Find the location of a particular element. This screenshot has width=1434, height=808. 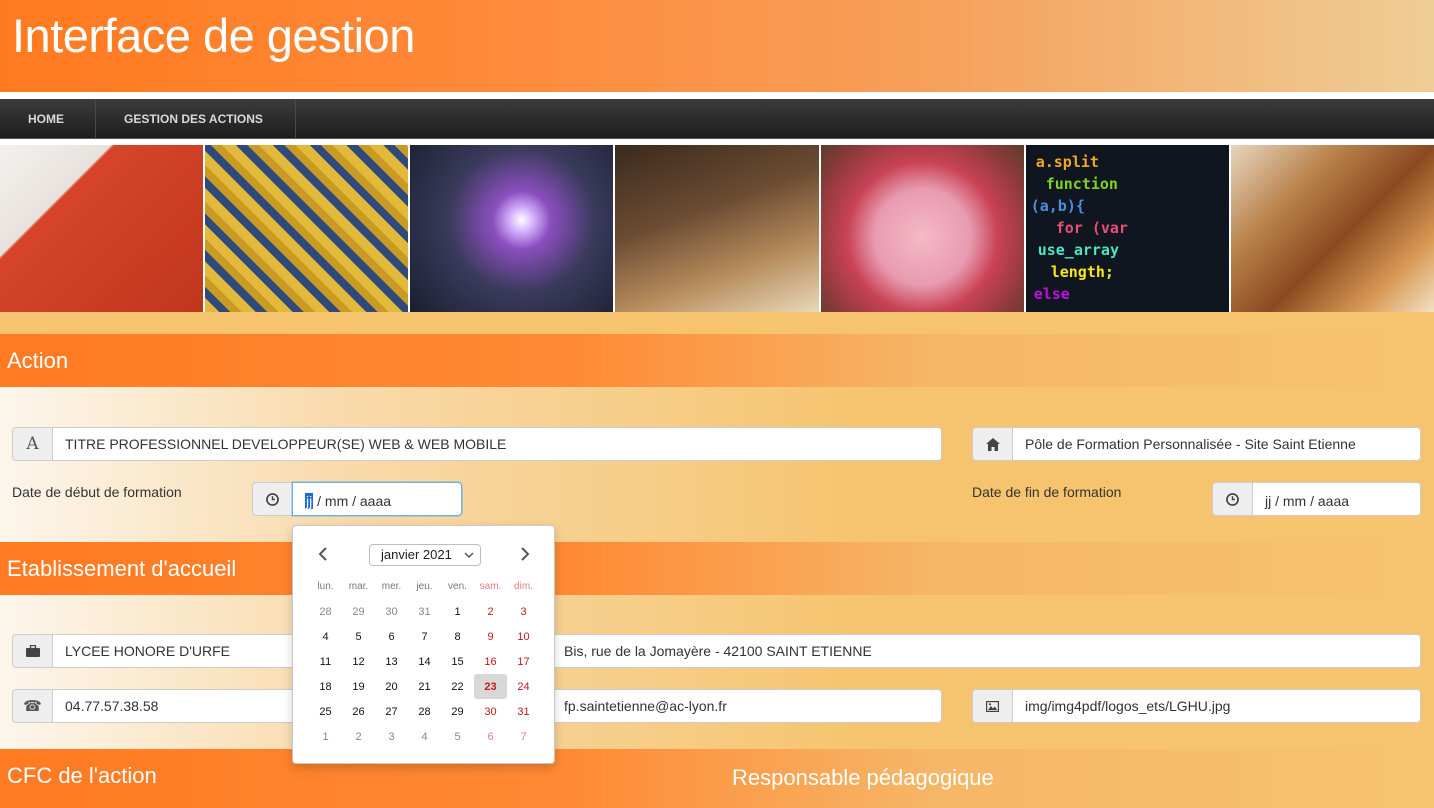

app-title: Interface de gestion is located at coordinates (213, 35).